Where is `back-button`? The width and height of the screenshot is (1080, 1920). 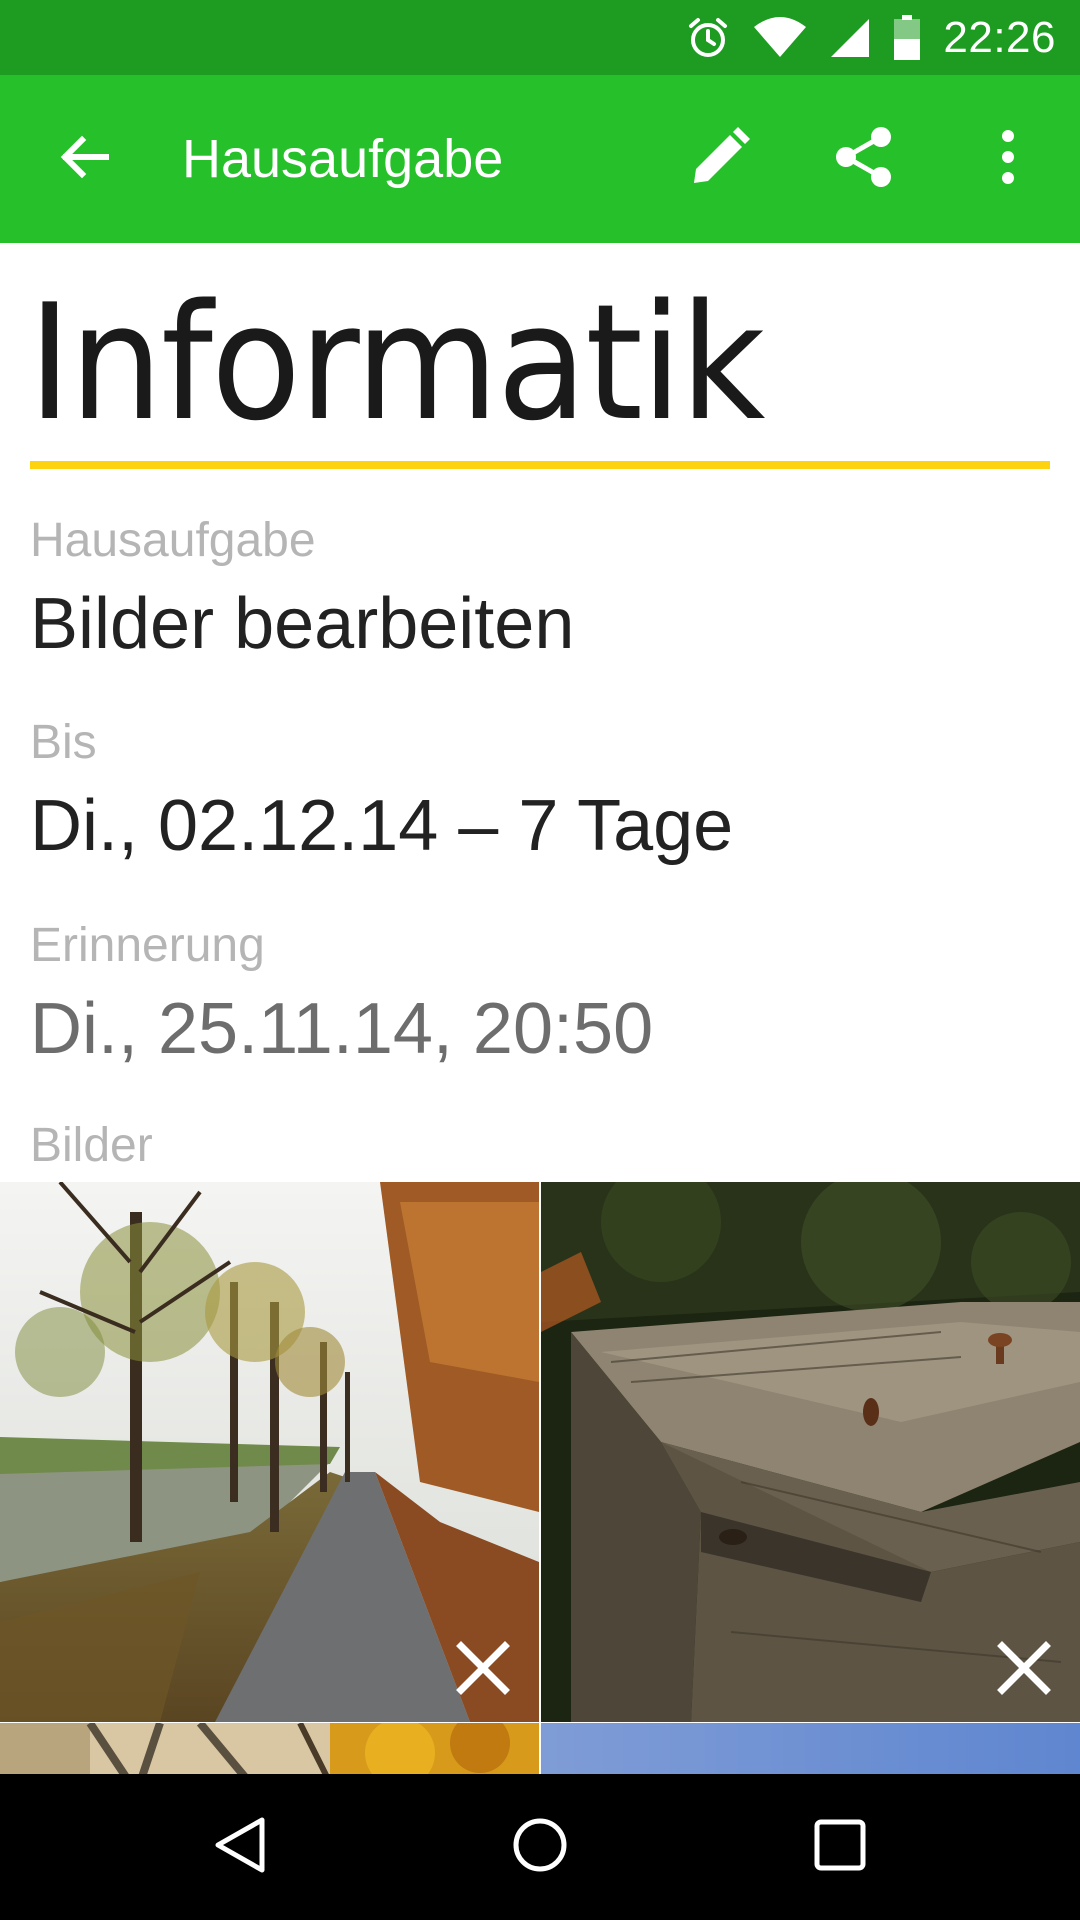
back-button is located at coordinates (84, 159).